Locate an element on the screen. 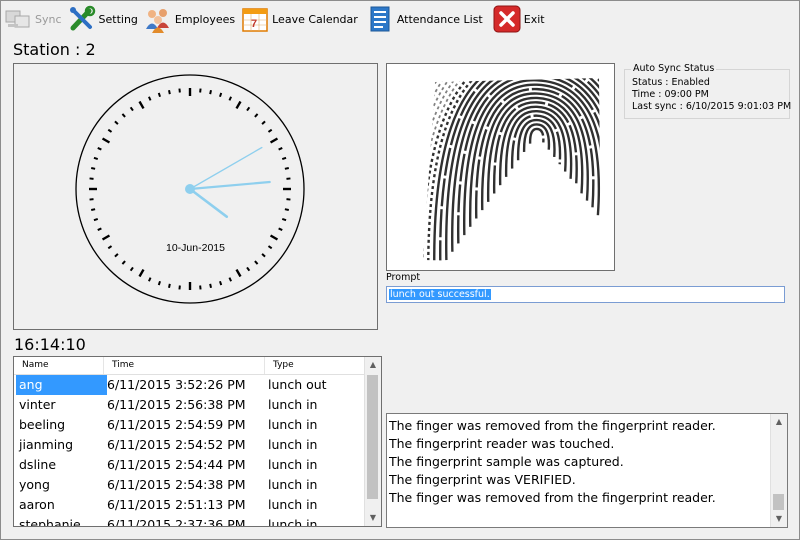 Image resolution: width=800 pixels, height=540 pixels. table-row: yong 6/11/2015 2:54:38 PM lunch in is located at coordinates (189, 485).